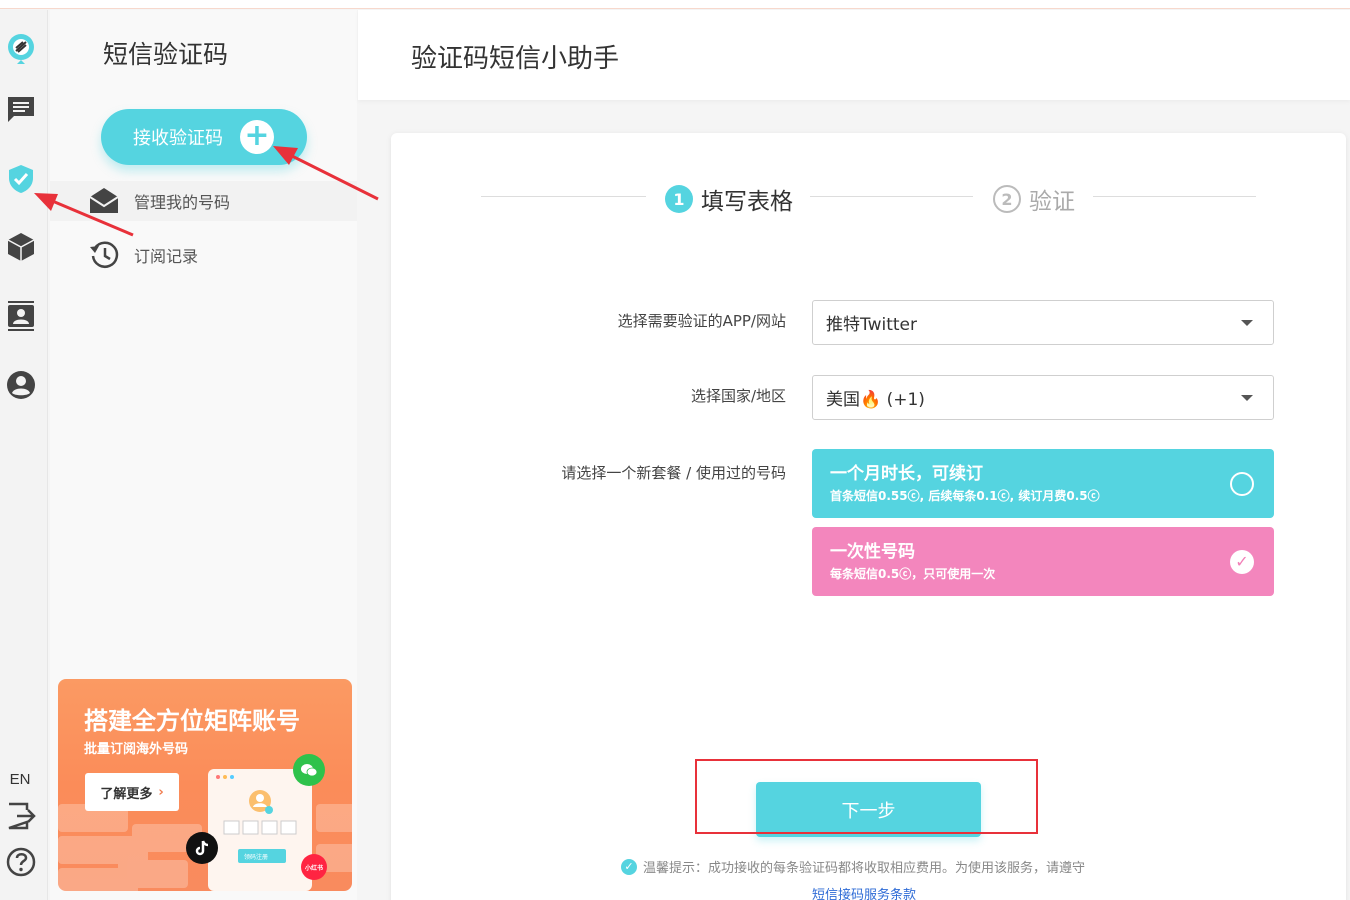  I want to click on promo-subtitle: 批量订阅海外号码, so click(136, 749).